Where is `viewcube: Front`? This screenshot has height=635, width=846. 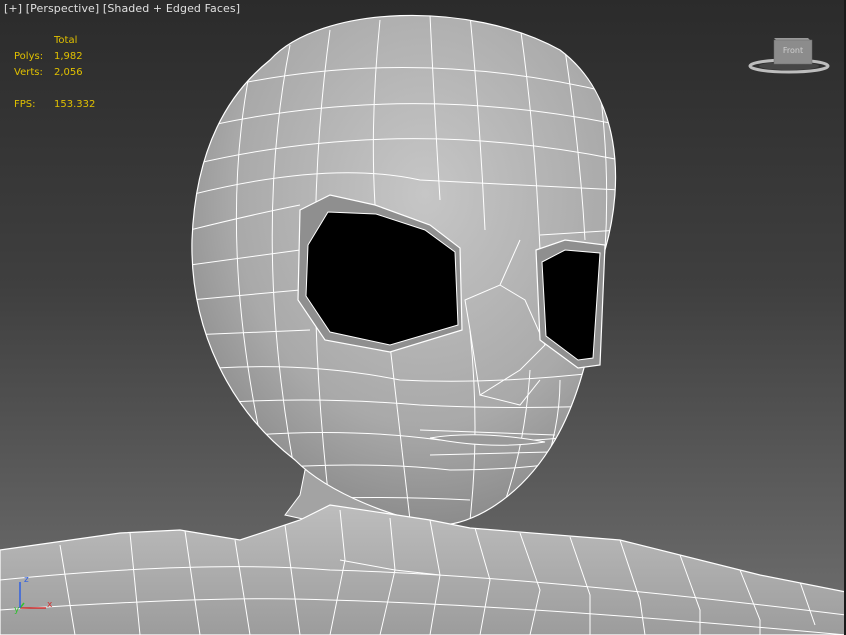 viewcube: Front is located at coordinates (789, 53).